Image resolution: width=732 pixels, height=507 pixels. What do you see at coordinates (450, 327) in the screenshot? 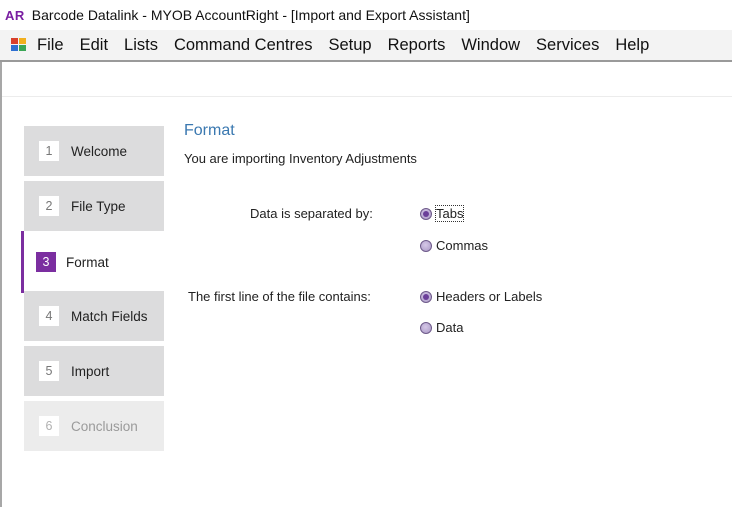
I see `radio-label: Data` at bounding box center [450, 327].